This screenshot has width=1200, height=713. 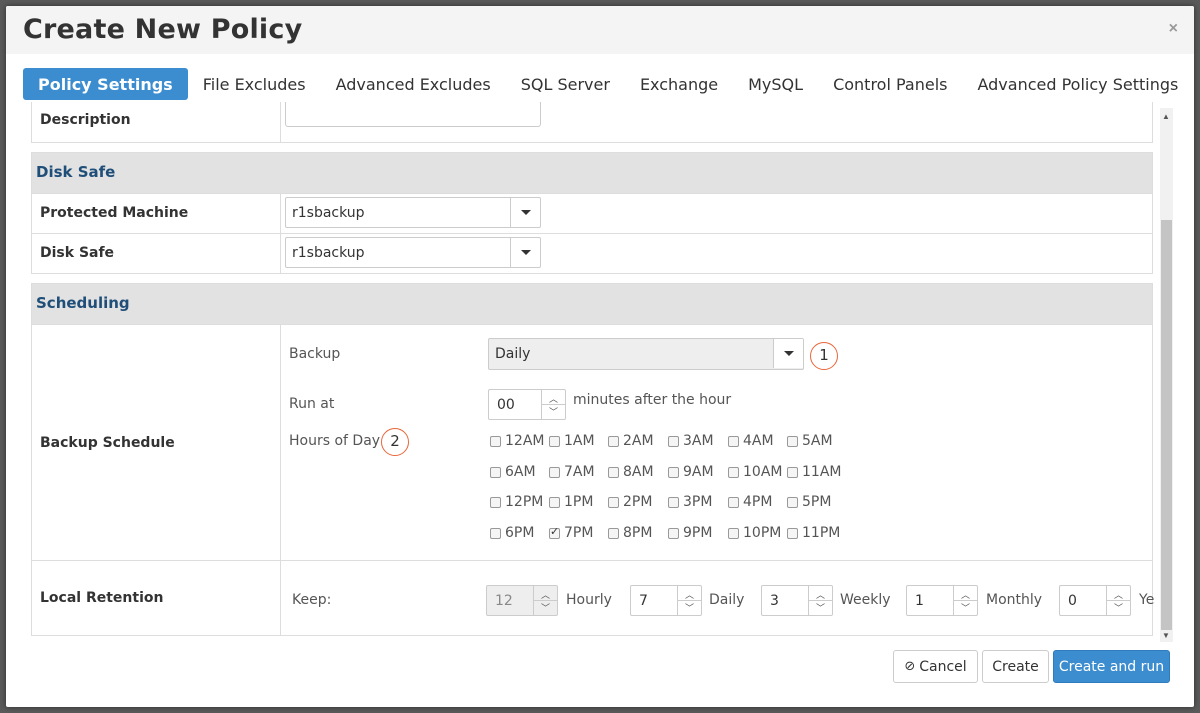 I want to click on hour-checkbox: 5PM, so click(x=809, y=502).